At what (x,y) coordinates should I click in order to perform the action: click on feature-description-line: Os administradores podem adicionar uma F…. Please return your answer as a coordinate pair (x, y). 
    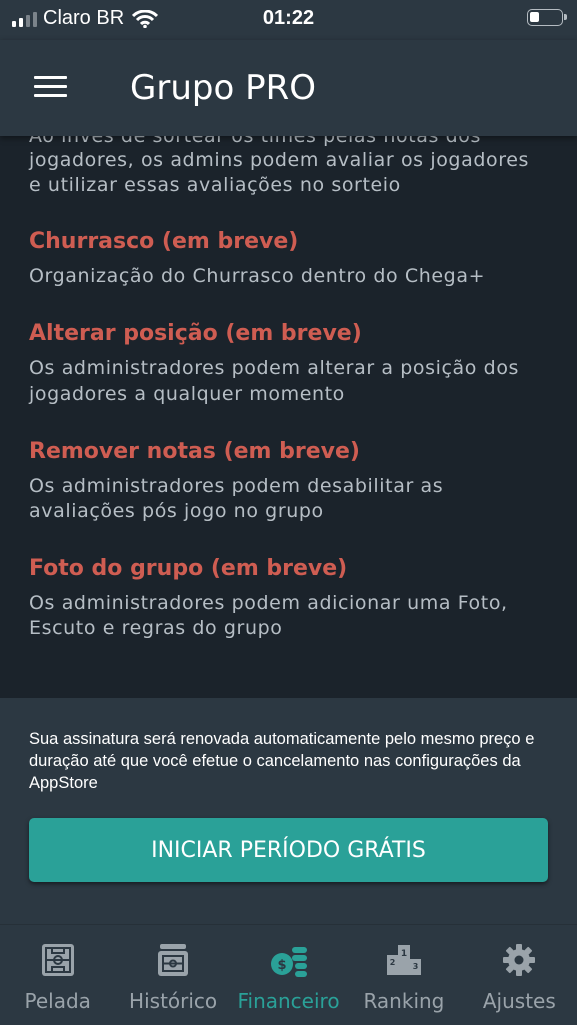
    Looking at the image, I should click on (268, 603).